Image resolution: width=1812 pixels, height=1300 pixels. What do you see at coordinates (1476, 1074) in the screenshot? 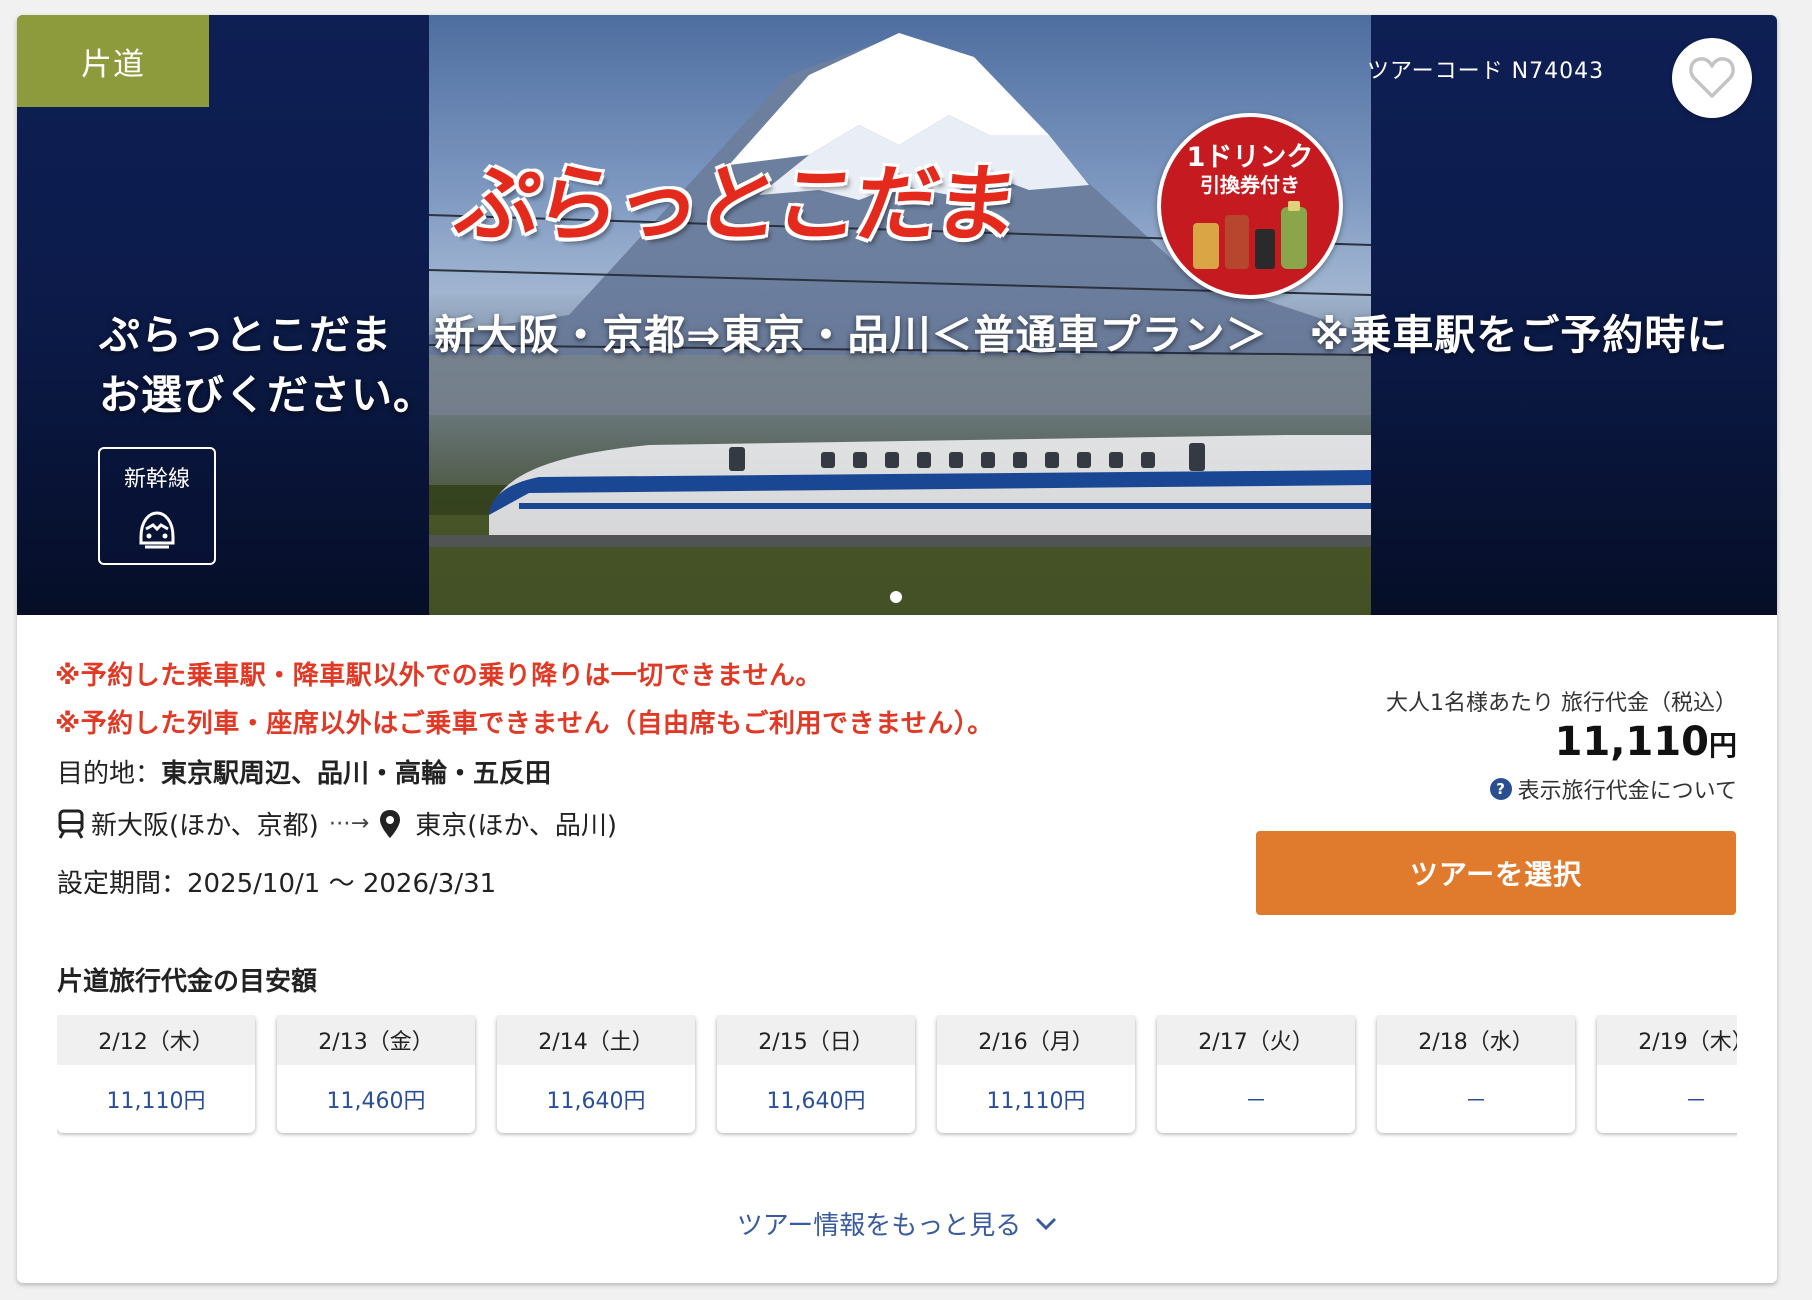
I see `fare-card: 2/18（水） －` at bounding box center [1476, 1074].